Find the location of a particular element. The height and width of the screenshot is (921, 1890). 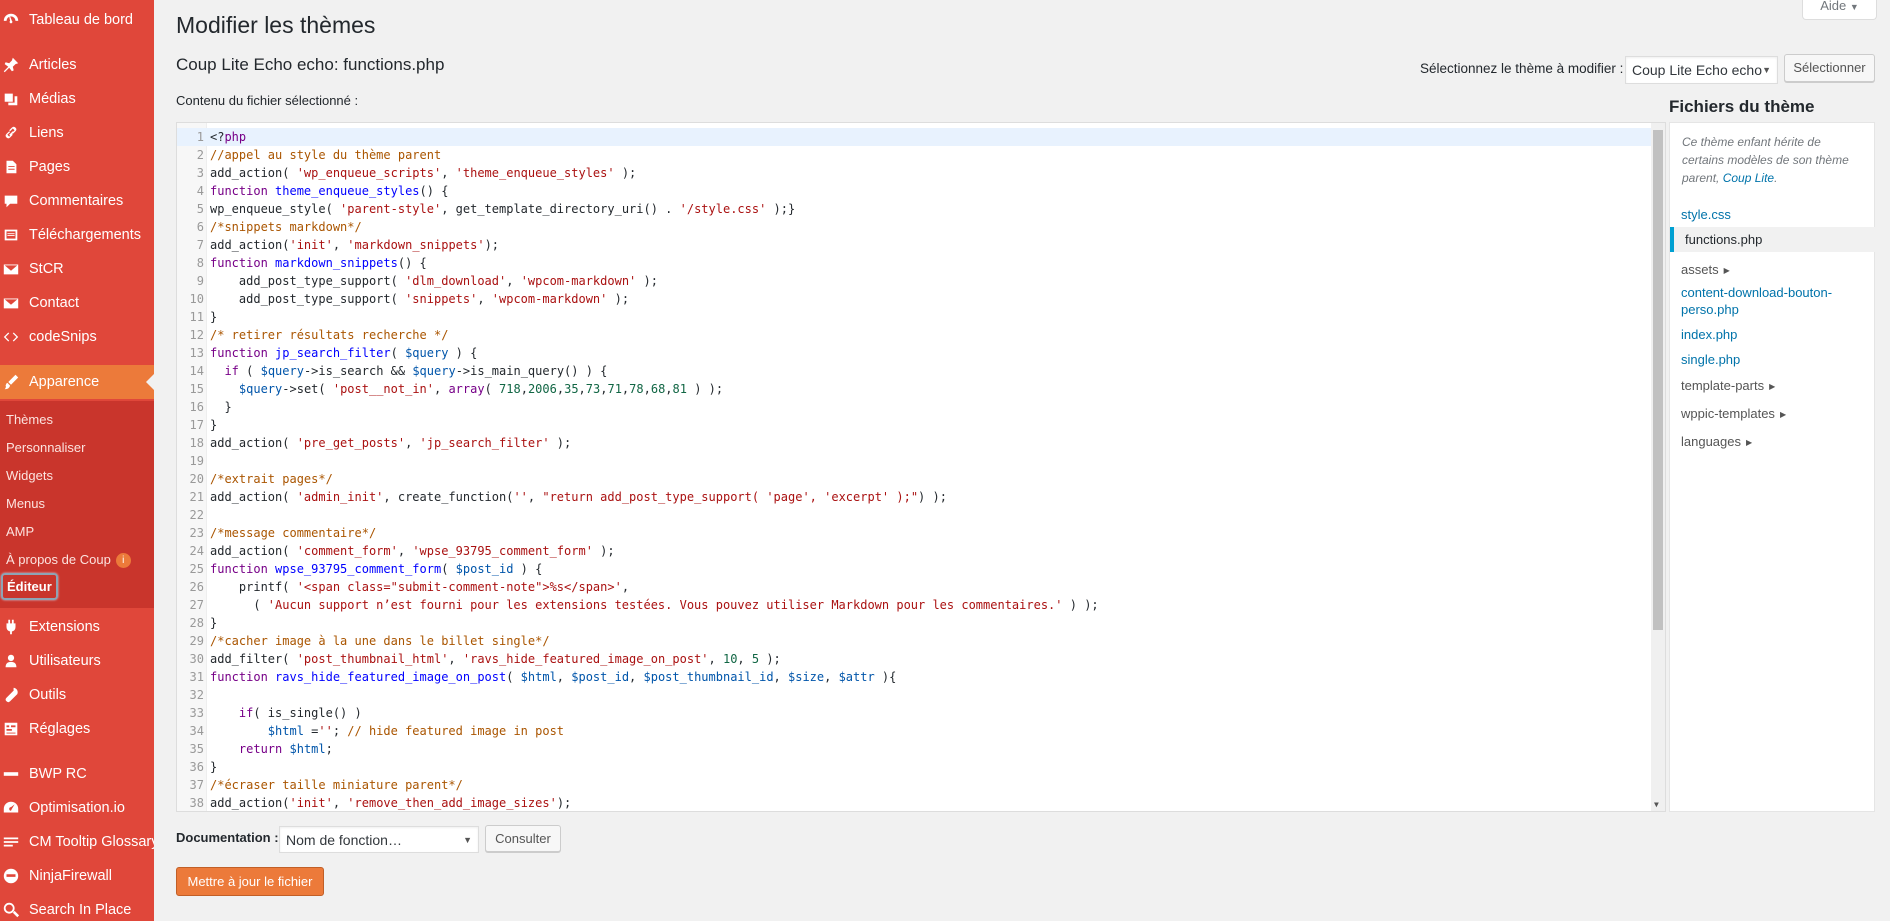

sidebar-item-label: StCR is located at coordinates (46, 269).